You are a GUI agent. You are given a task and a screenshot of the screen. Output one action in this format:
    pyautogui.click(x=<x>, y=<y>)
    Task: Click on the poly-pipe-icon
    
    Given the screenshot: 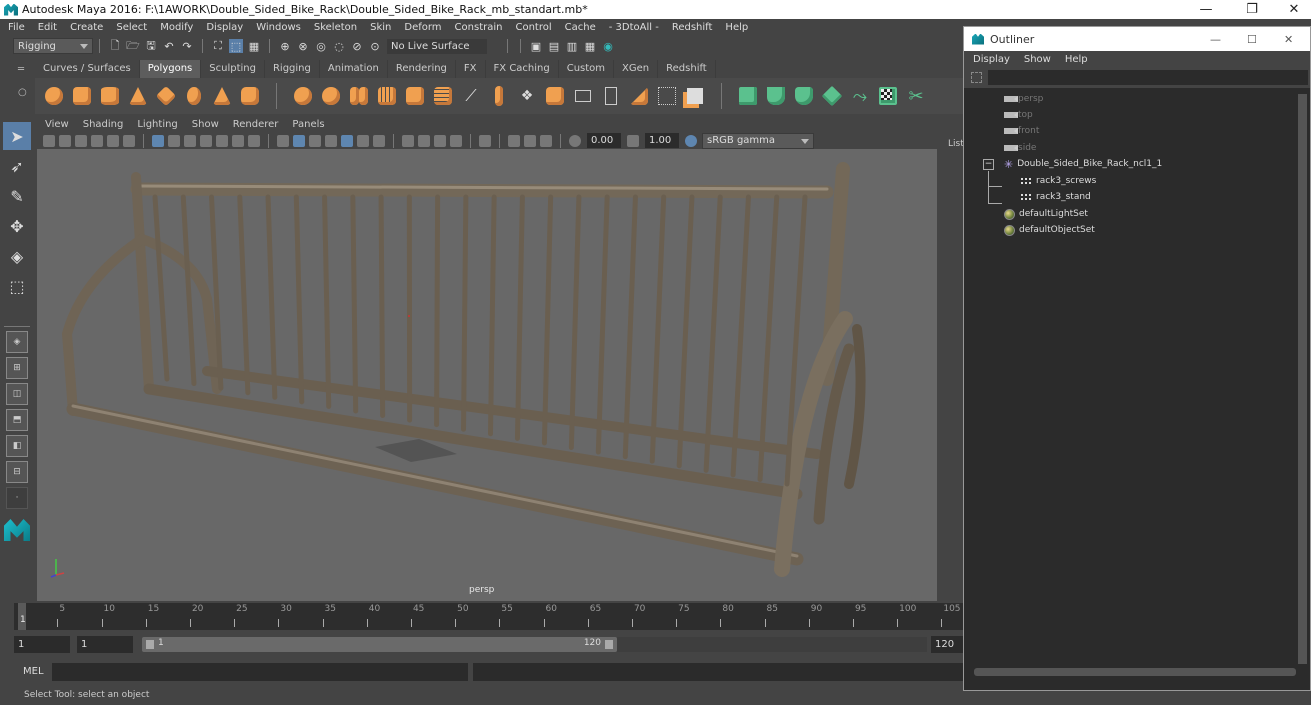 What is the action you would take?
    pyautogui.click(x=250, y=96)
    